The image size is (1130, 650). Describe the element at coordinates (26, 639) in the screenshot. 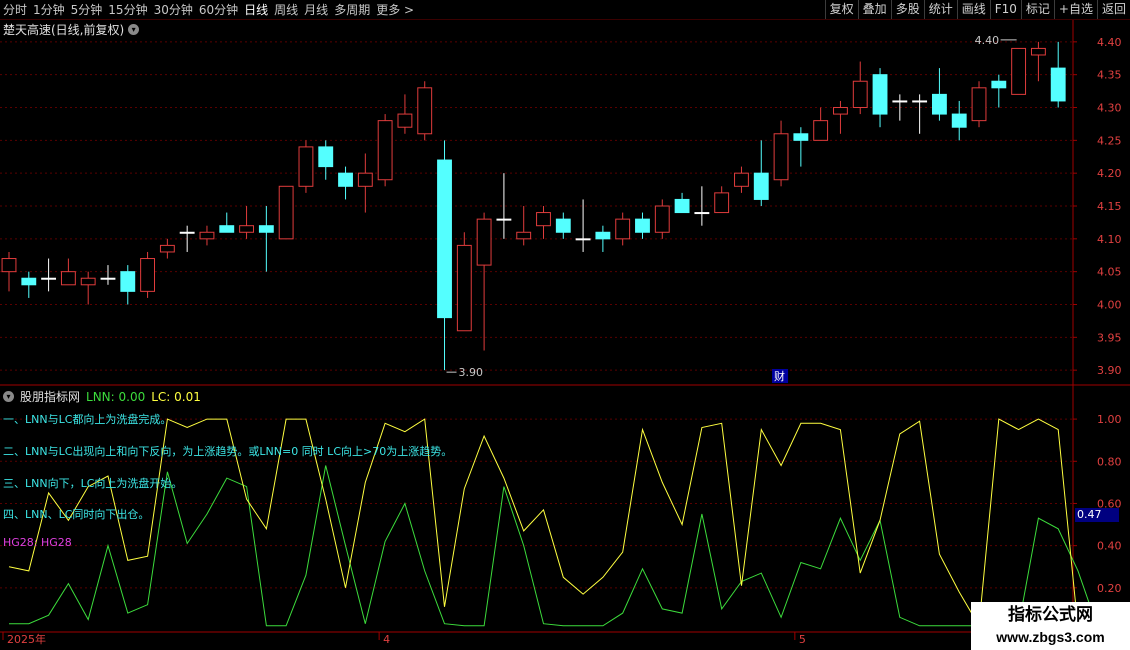

I see `time-tick-label: 2025年` at that location.